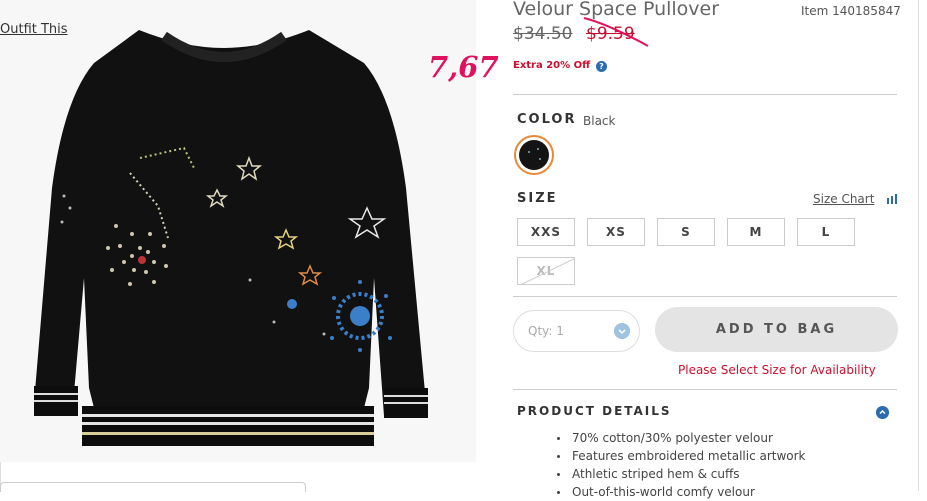  Describe the element at coordinates (616, 232) in the screenshot. I see `size-option-xs: XS` at that location.